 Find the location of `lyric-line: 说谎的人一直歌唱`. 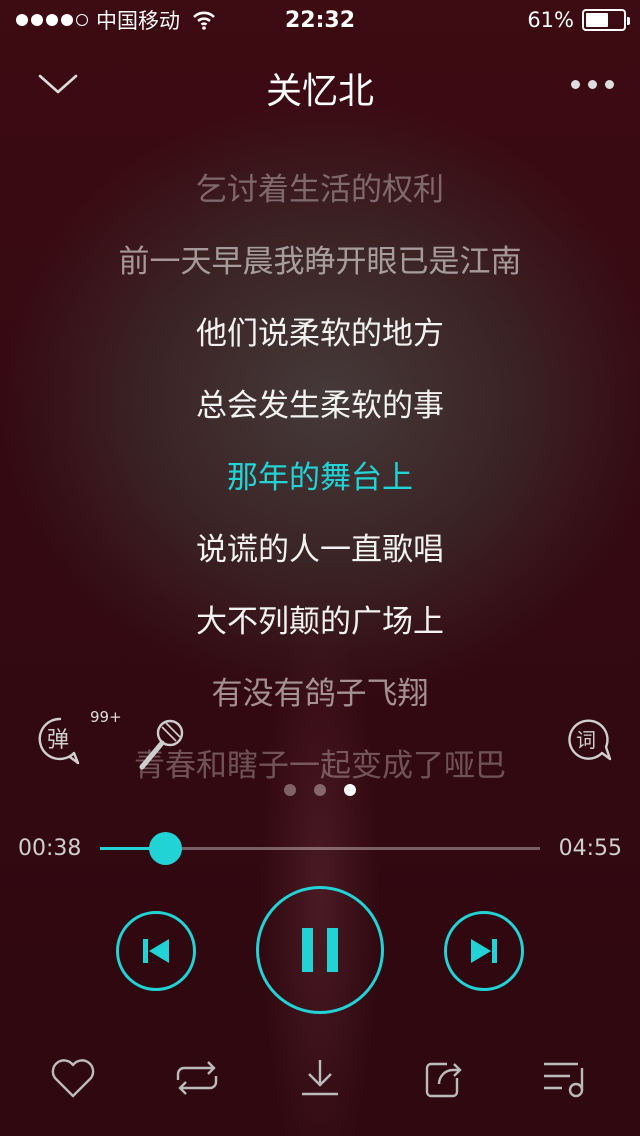

lyric-line: 说谎的人一直歌唱 is located at coordinates (320, 550).